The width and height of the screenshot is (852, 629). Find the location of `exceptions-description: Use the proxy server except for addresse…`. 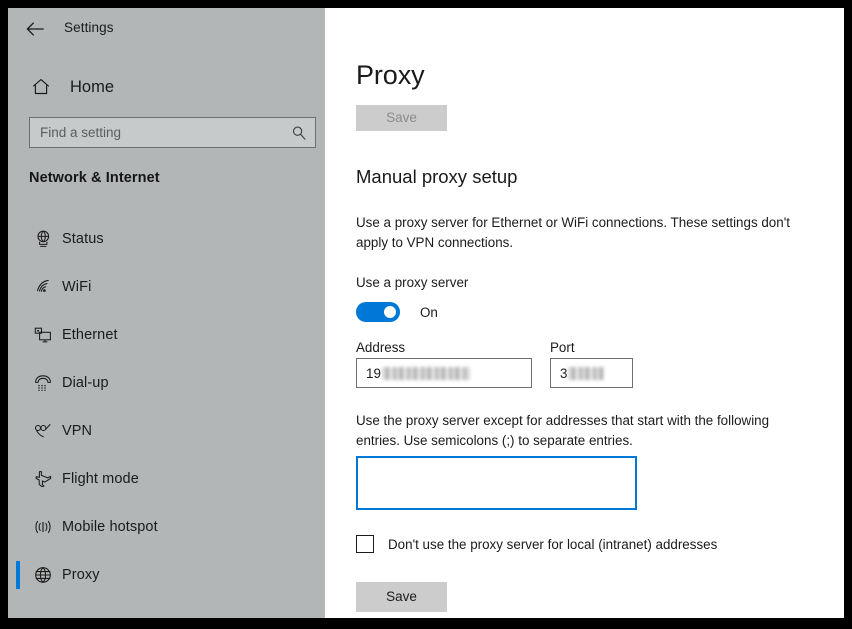

exceptions-description: Use the proxy server except for addresse… is located at coordinates (563, 430).